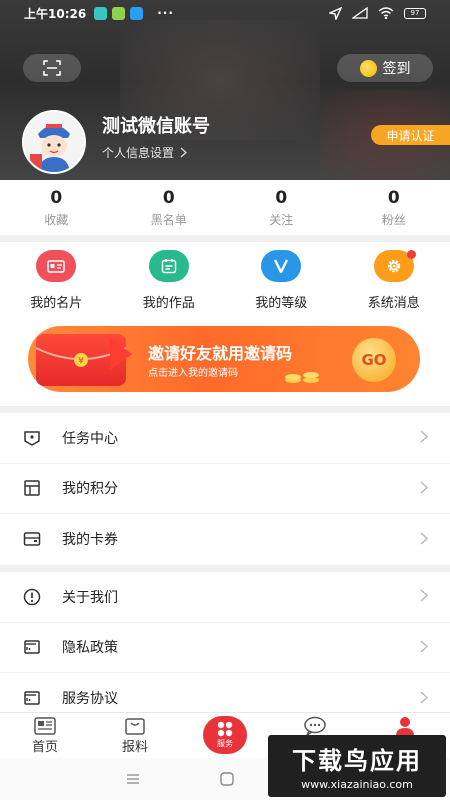 The image size is (450, 800). What do you see at coordinates (90, 648) in the screenshot?
I see `menu-item-label: 隐私政策` at bounding box center [90, 648].